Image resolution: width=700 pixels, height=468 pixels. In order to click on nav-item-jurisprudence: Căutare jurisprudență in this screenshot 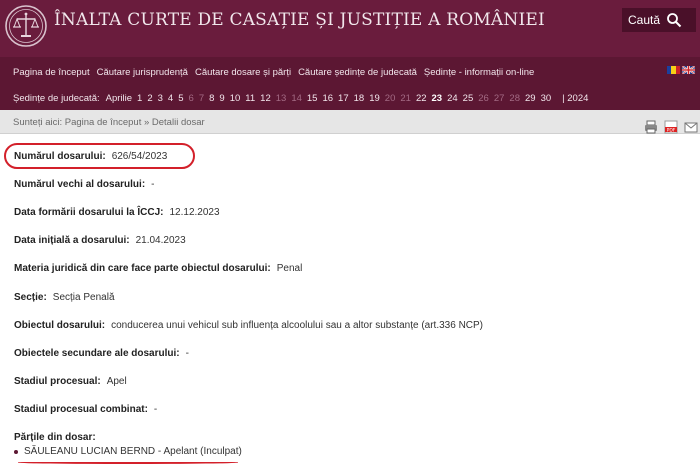, I will do `click(142, 72)`.